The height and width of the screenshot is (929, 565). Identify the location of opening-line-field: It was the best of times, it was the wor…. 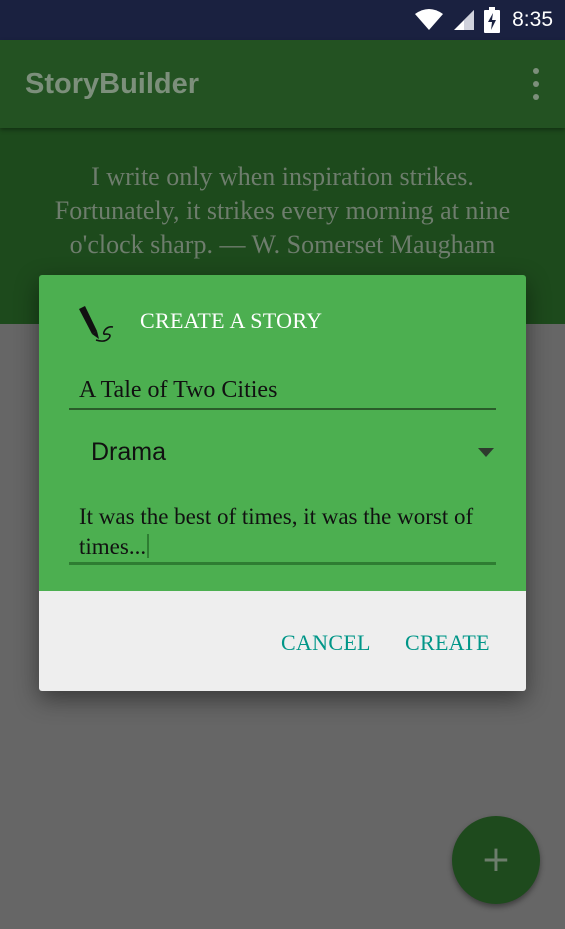
(282, 532).